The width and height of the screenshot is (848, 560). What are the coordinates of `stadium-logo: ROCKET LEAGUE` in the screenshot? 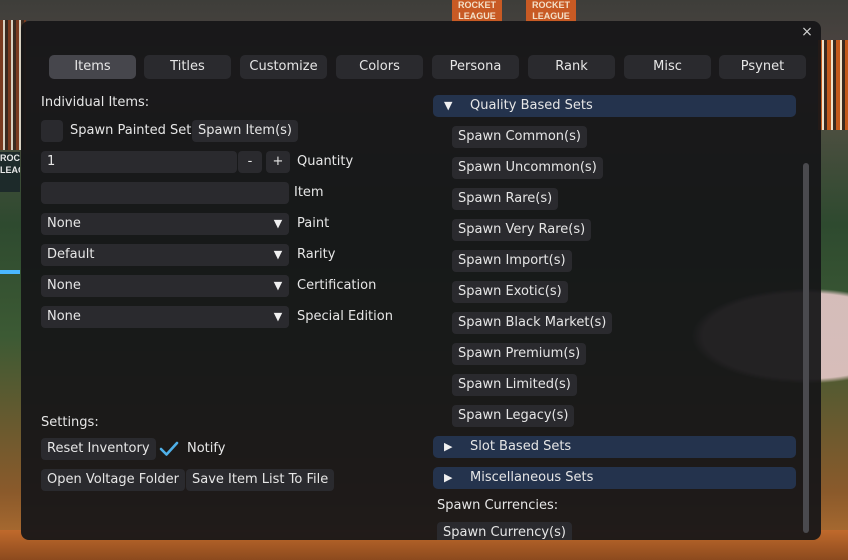 It's located at (10, 172).